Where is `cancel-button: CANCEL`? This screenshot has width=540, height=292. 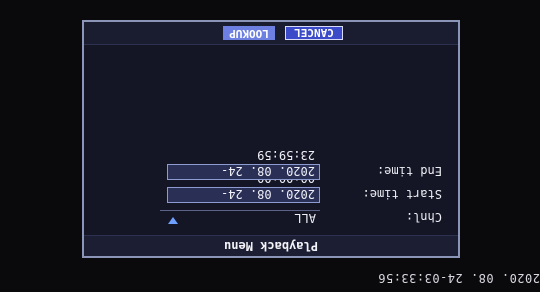
cancel-button: CANCEL is located at coordinates (314, 33).